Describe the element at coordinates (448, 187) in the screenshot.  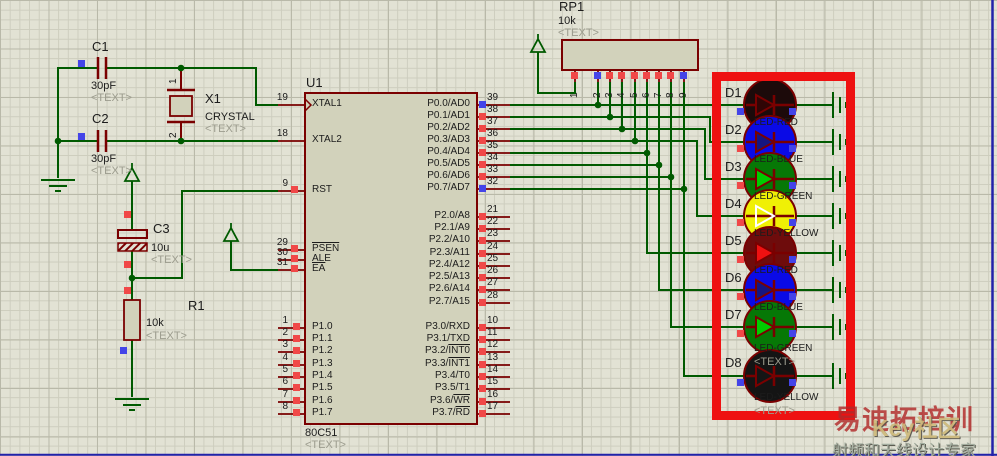
I see `pin-name: P0.7/AD7` at that location.